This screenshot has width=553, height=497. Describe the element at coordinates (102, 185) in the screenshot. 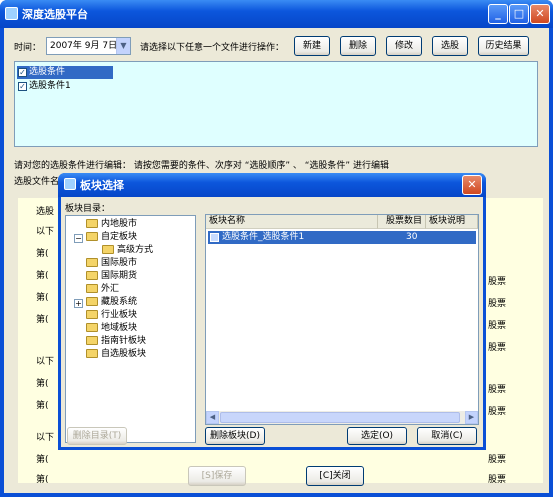

I see `dialog-title: 板块选择` at that location.